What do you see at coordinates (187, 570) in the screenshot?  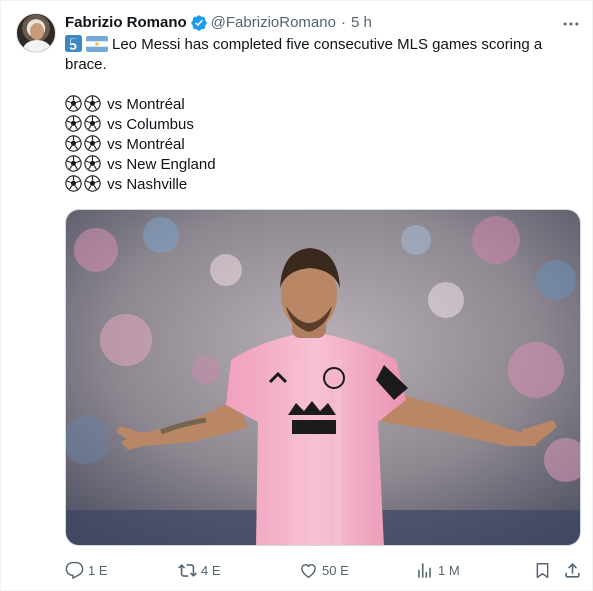 I see `repost-icon` at bounding box center [187, 570].